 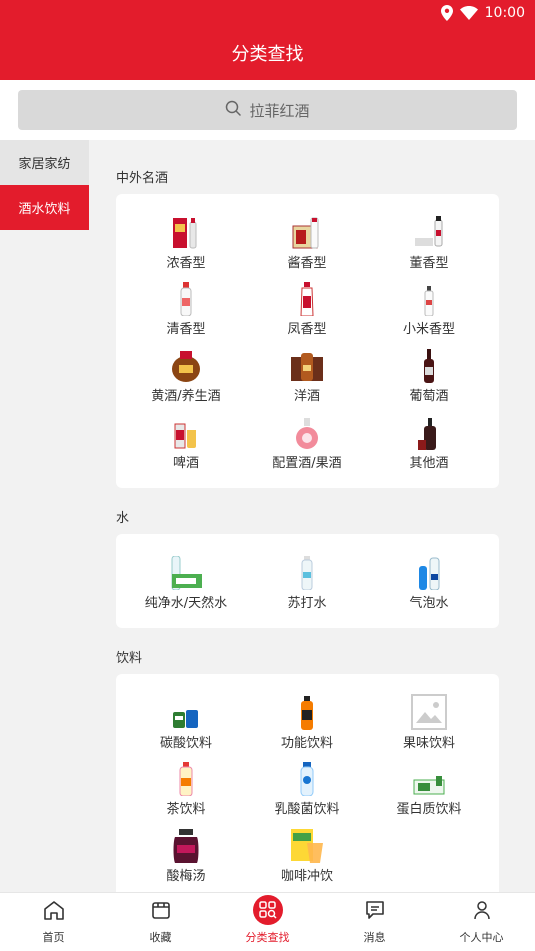 What do you see at coordinates (429, 463) in the screenshot?
I see `item-label: 其他酒` at bounding box center [429, 463].